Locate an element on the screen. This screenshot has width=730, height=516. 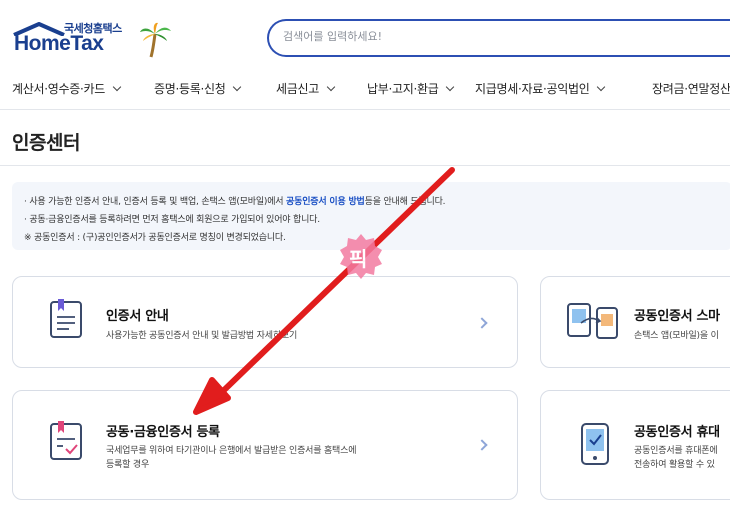
nav-item-label: 세금신고 is located at coordinates (297, 89).